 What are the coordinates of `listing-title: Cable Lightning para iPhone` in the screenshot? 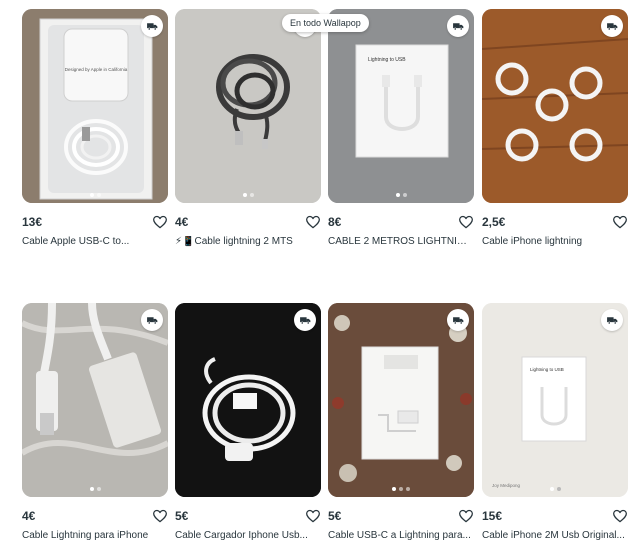 It's located at (95, 535).